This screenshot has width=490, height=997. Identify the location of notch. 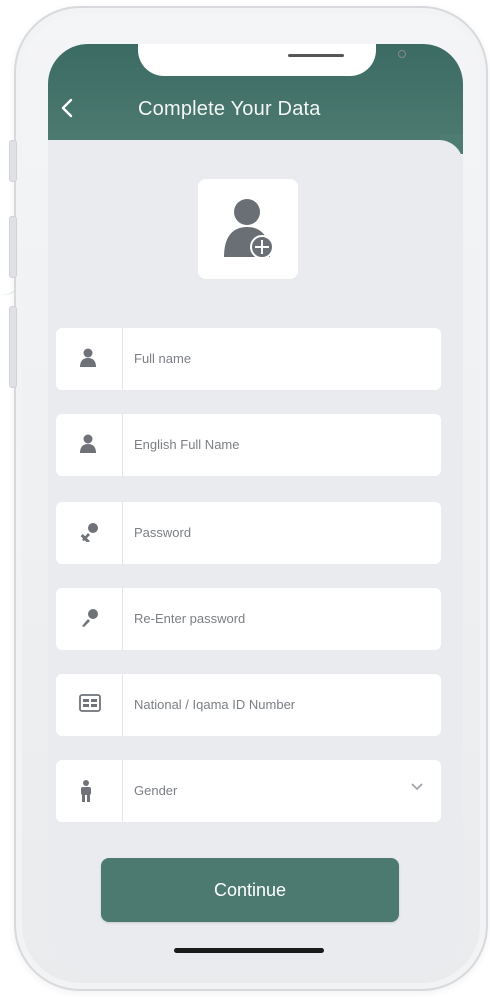
(272, 60).